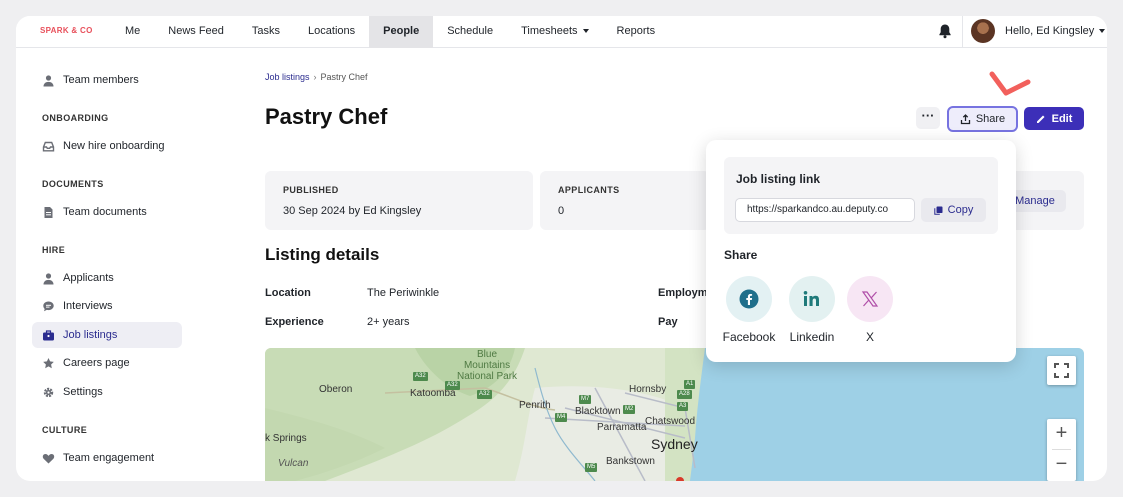 Image resolution: width=1123 pixels, height=497 pixels. I want to click on road-shield: A1, so click(690, 384).